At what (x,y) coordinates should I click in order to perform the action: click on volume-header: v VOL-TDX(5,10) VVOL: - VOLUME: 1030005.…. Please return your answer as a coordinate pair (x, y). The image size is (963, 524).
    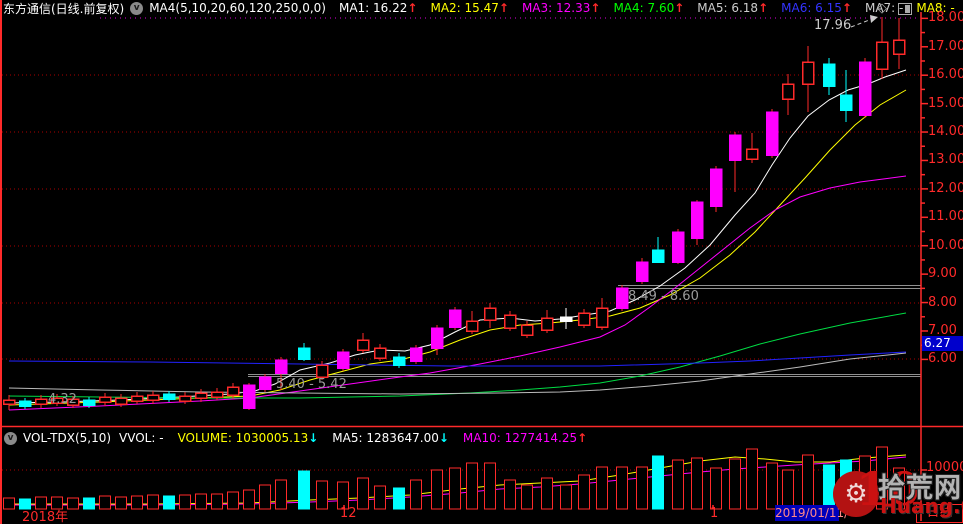
    Looking at the image, I should click on (293, 438).